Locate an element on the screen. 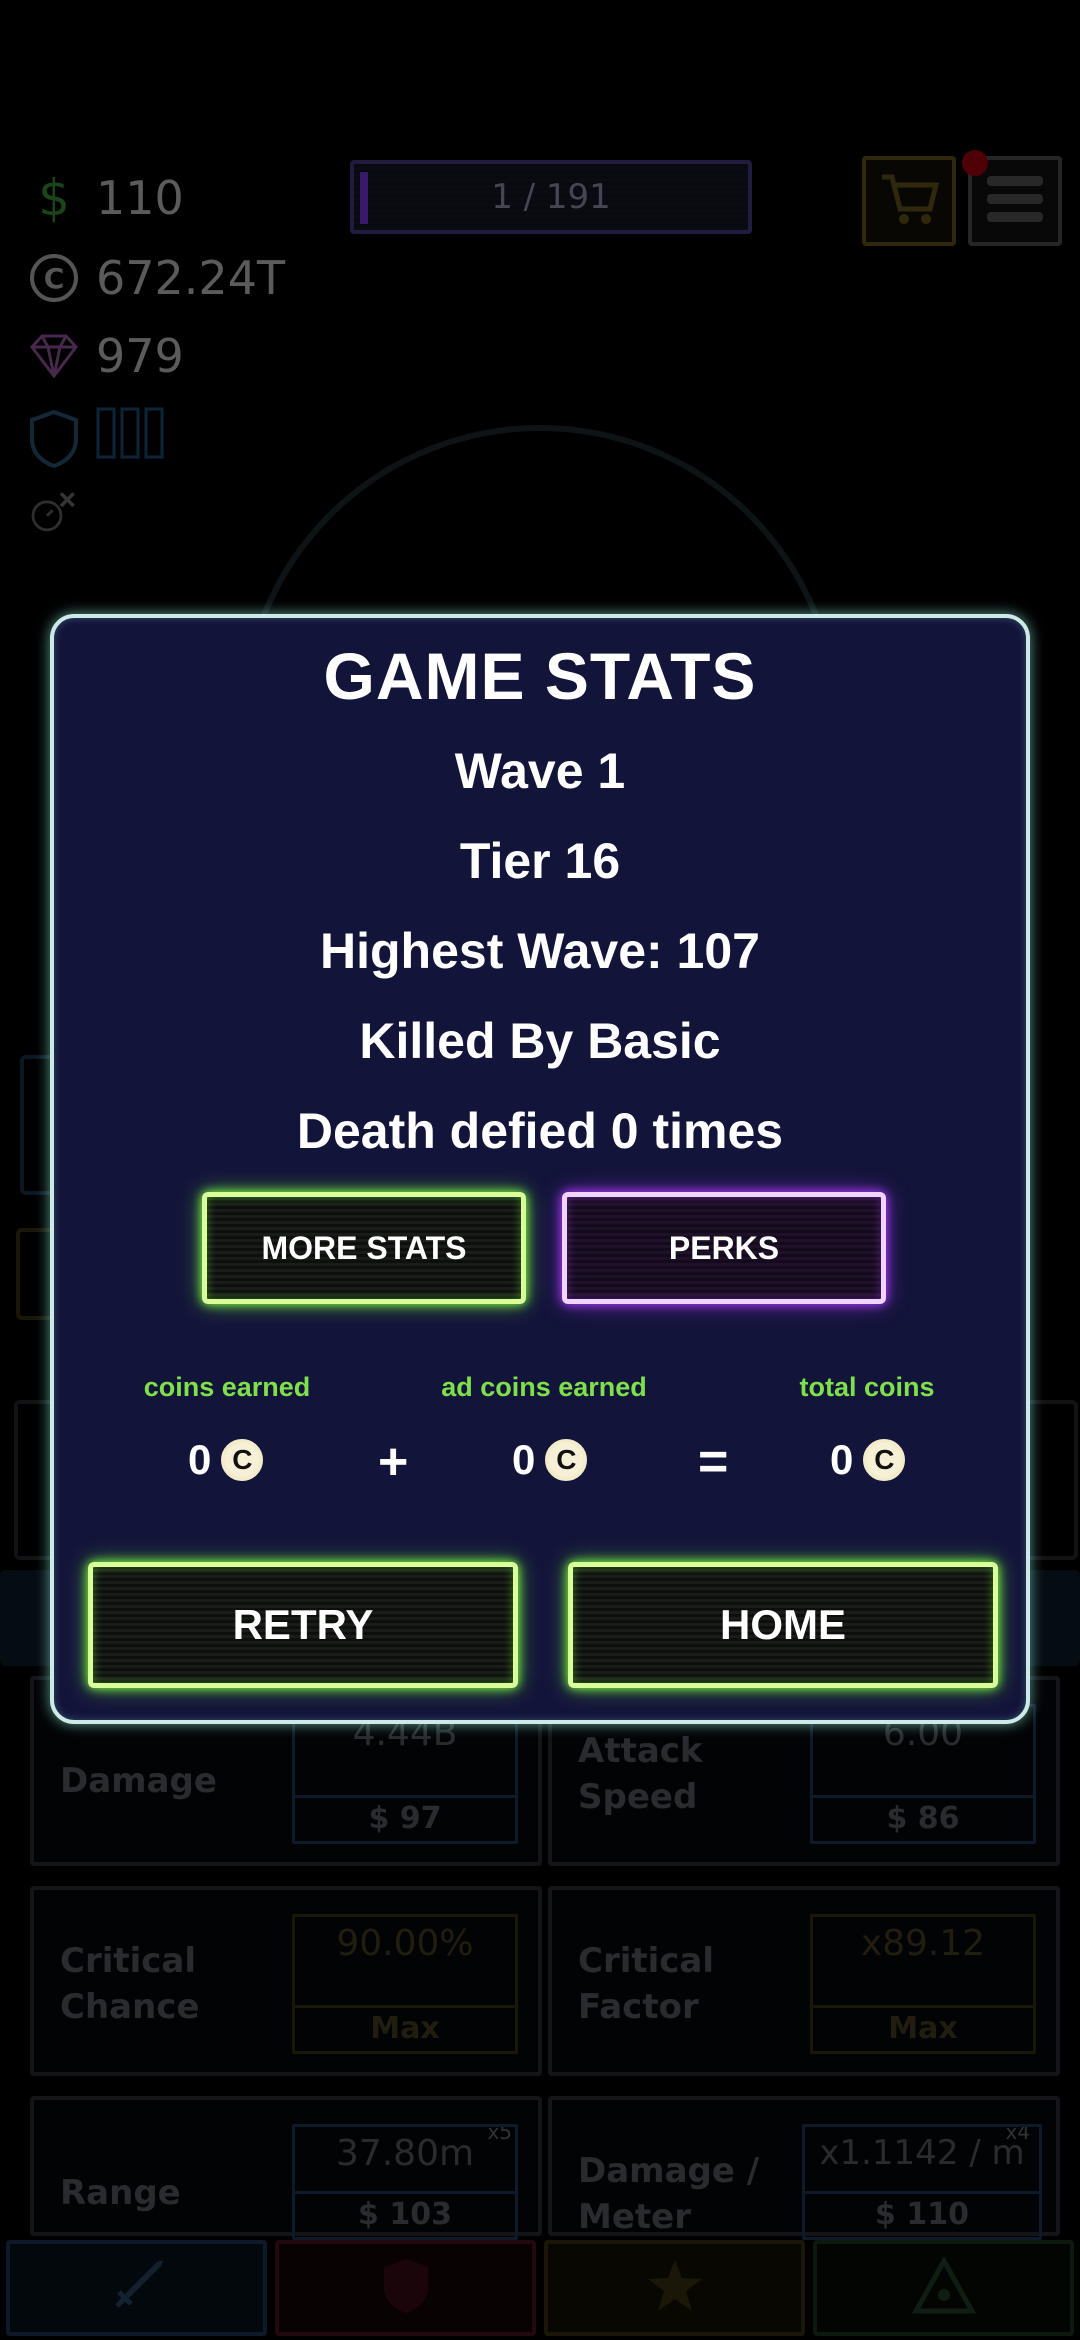  upgrade-label: Damage / Meter is located at coordinates (669, 2194).